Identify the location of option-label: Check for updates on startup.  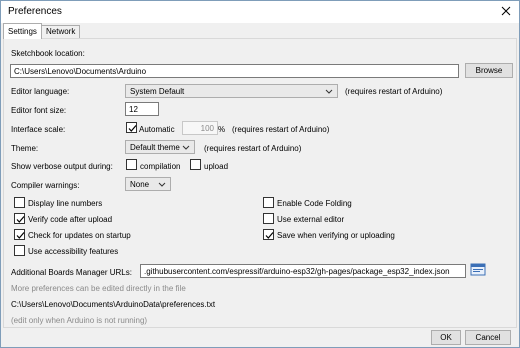
(79, 235).